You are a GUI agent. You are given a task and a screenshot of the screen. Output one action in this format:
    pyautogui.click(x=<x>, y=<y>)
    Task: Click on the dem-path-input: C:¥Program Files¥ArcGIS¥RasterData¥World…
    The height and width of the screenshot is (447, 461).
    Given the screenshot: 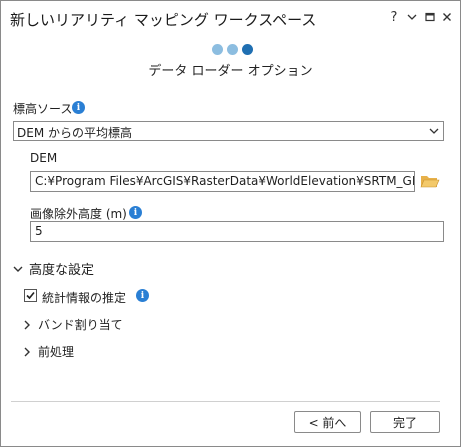 What is the action you would take?
    pyautogui.click(x=222, y=181)
    